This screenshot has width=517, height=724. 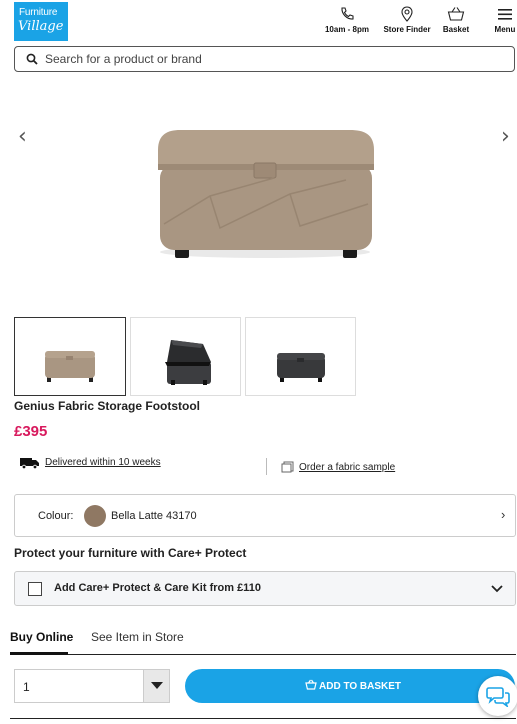 What do you see at coordinates (157, 588) in the screenshot?
I see `care-protect-label: Add Care+ Protect & Care Kit from £110` at bounding box center [157, 588].